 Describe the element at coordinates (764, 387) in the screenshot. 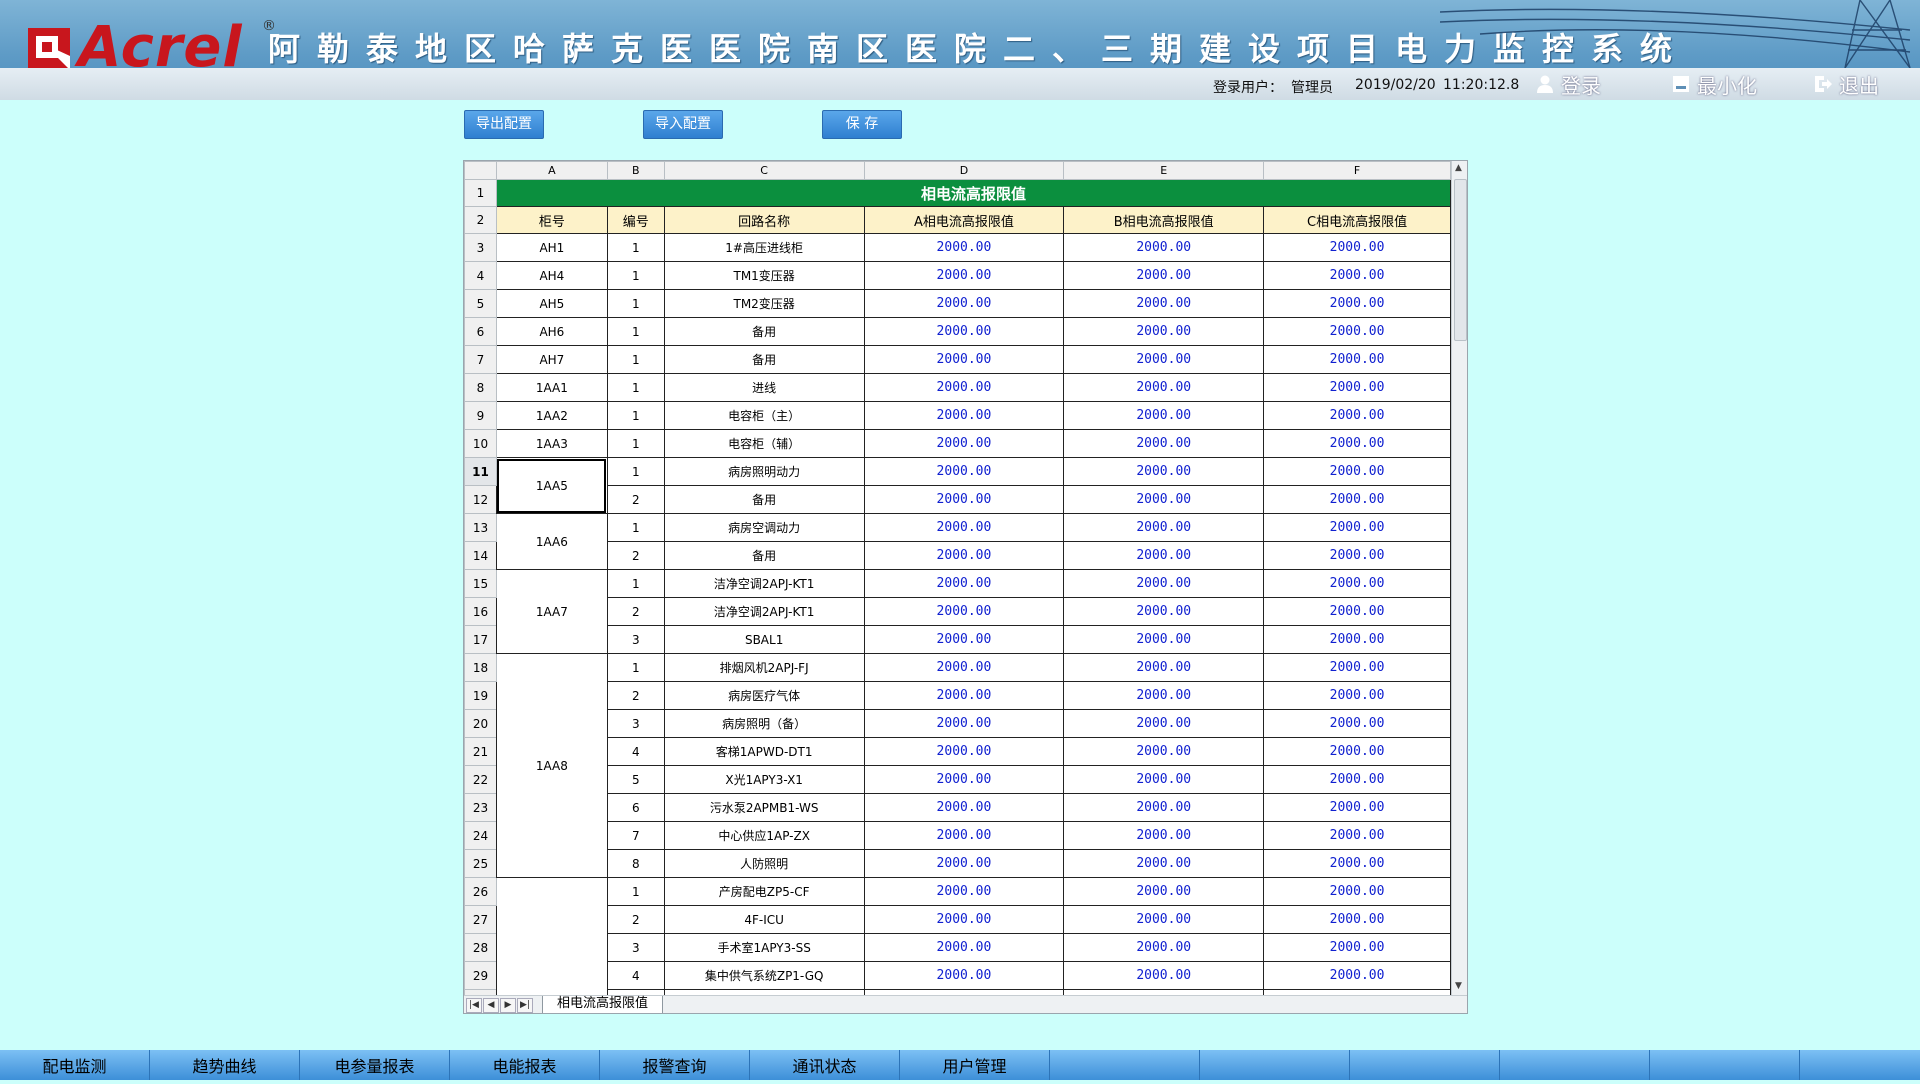

I see `circuit-name-cell: 进线` at that location.